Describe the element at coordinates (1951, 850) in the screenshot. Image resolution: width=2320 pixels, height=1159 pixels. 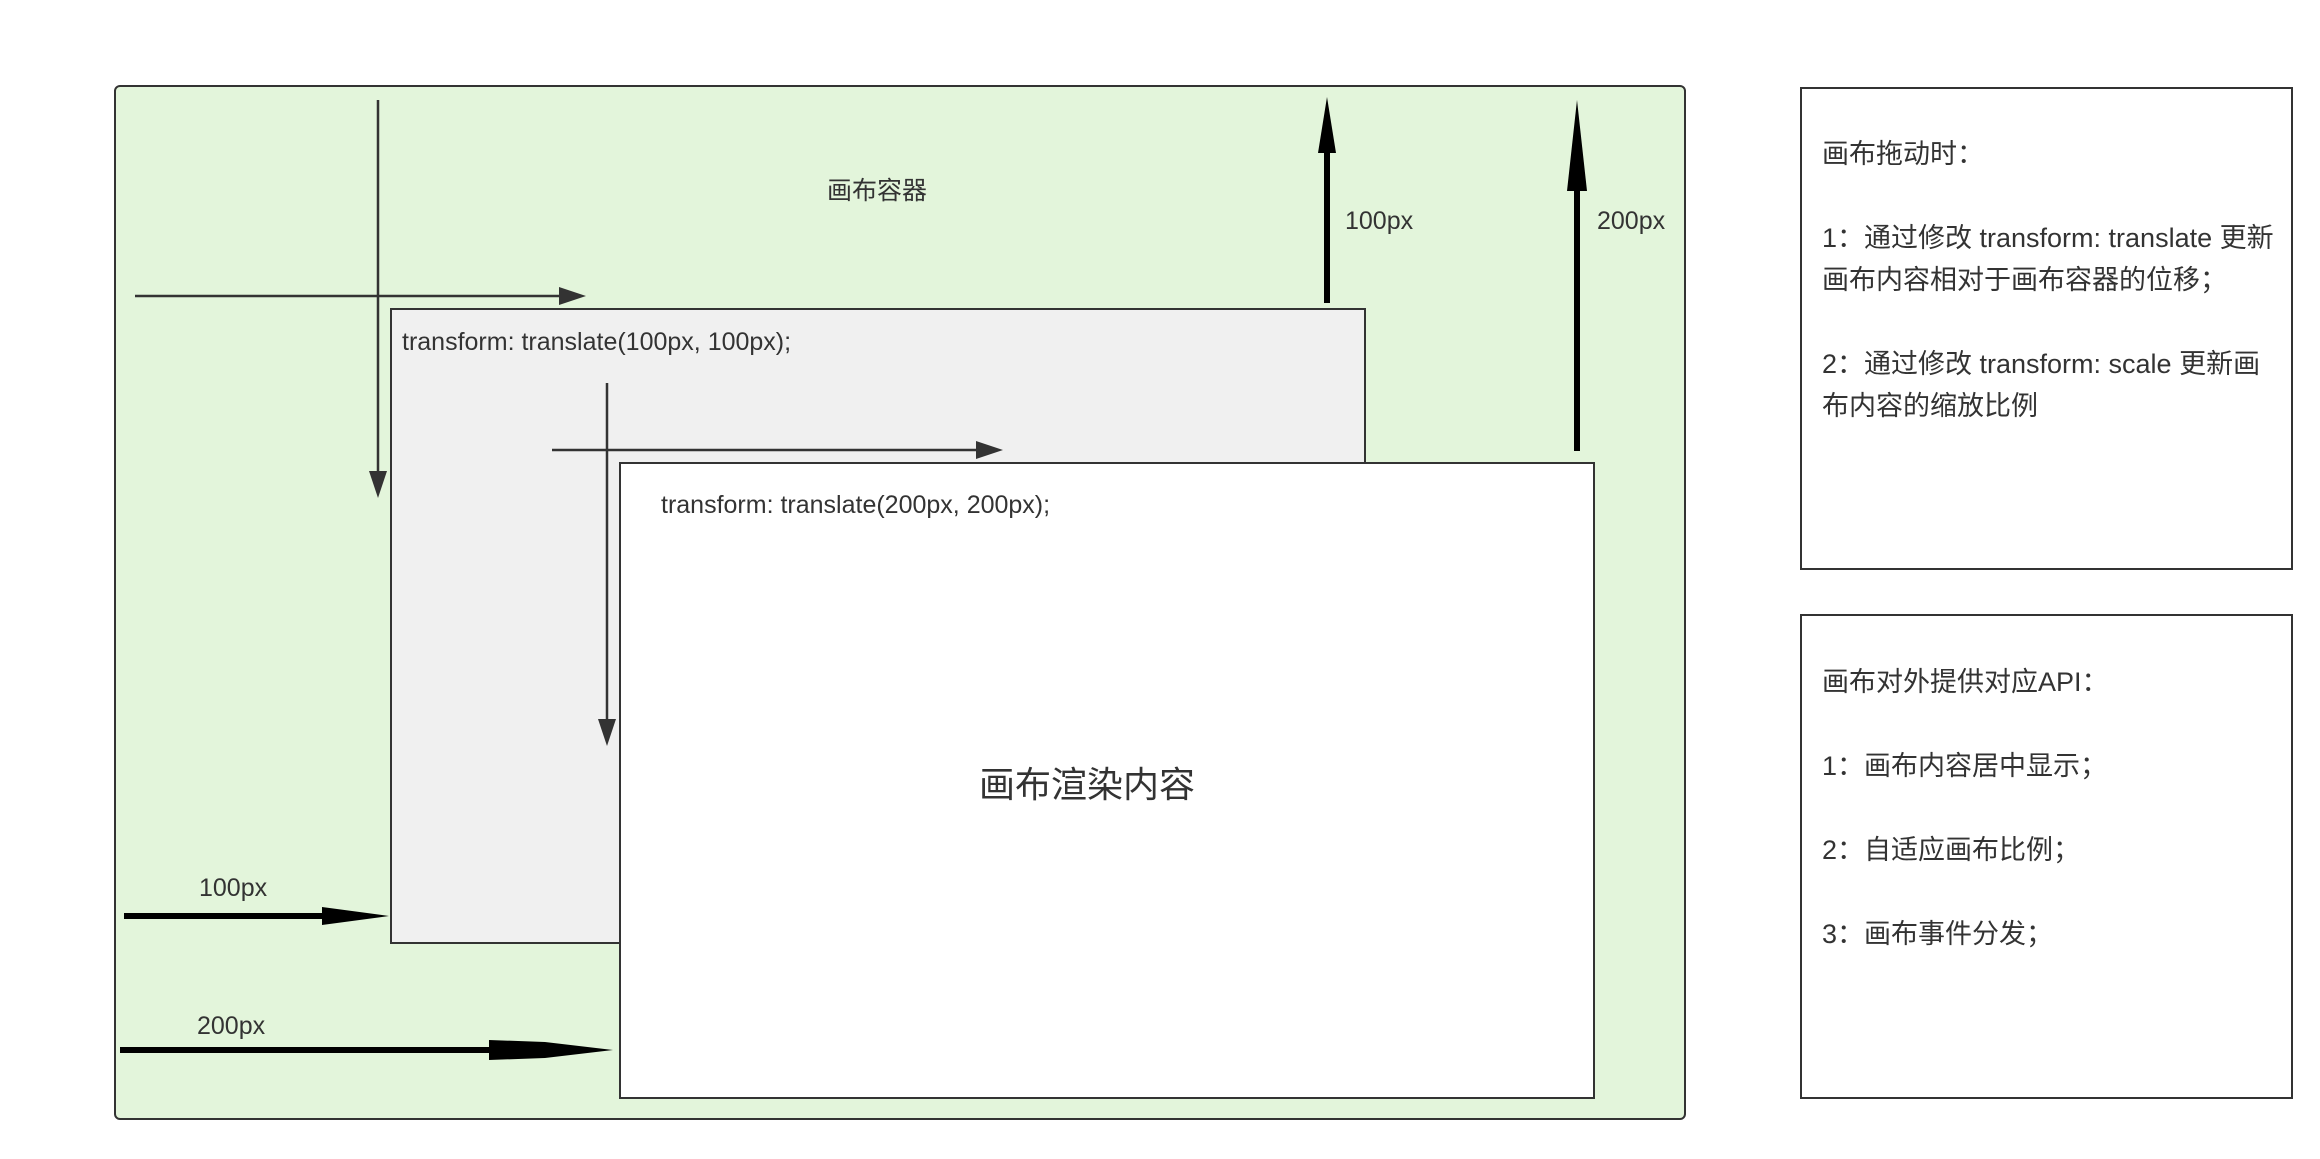
I see `api-notes-item: 2：自适应画布比例；` at that location.